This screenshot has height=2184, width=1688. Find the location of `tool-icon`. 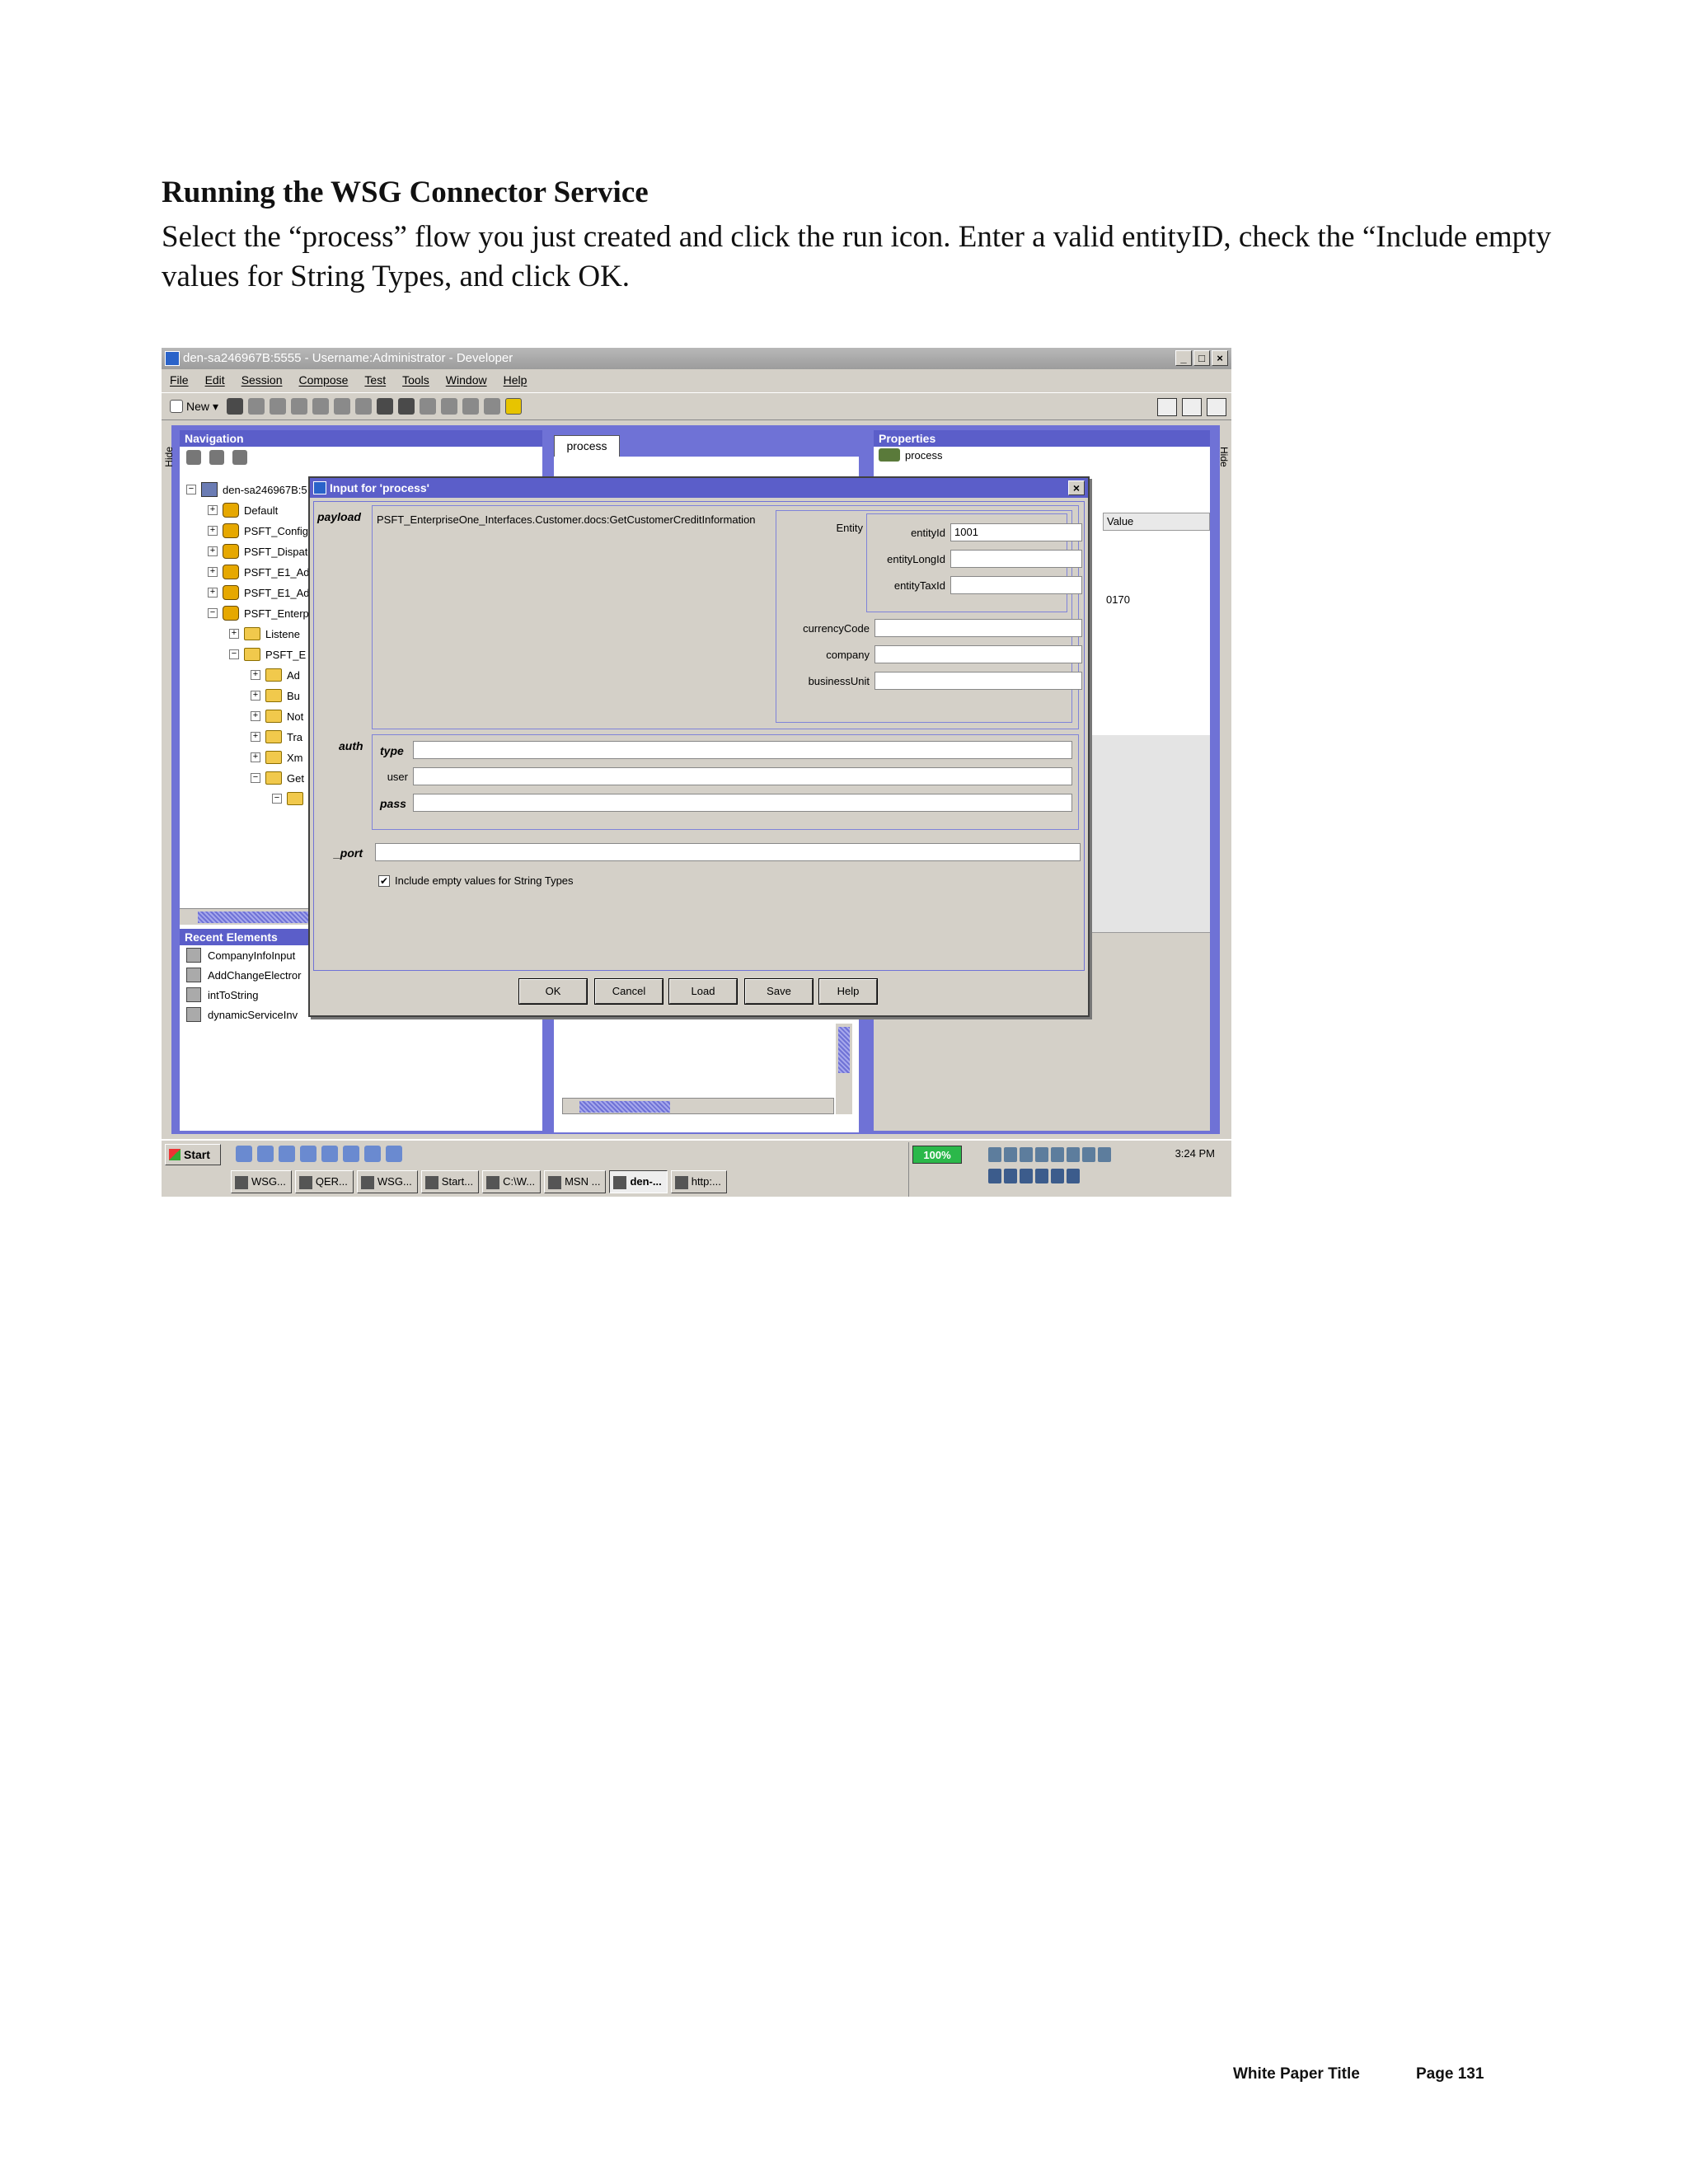

tool-icon is located at coordinates (372, 1154).